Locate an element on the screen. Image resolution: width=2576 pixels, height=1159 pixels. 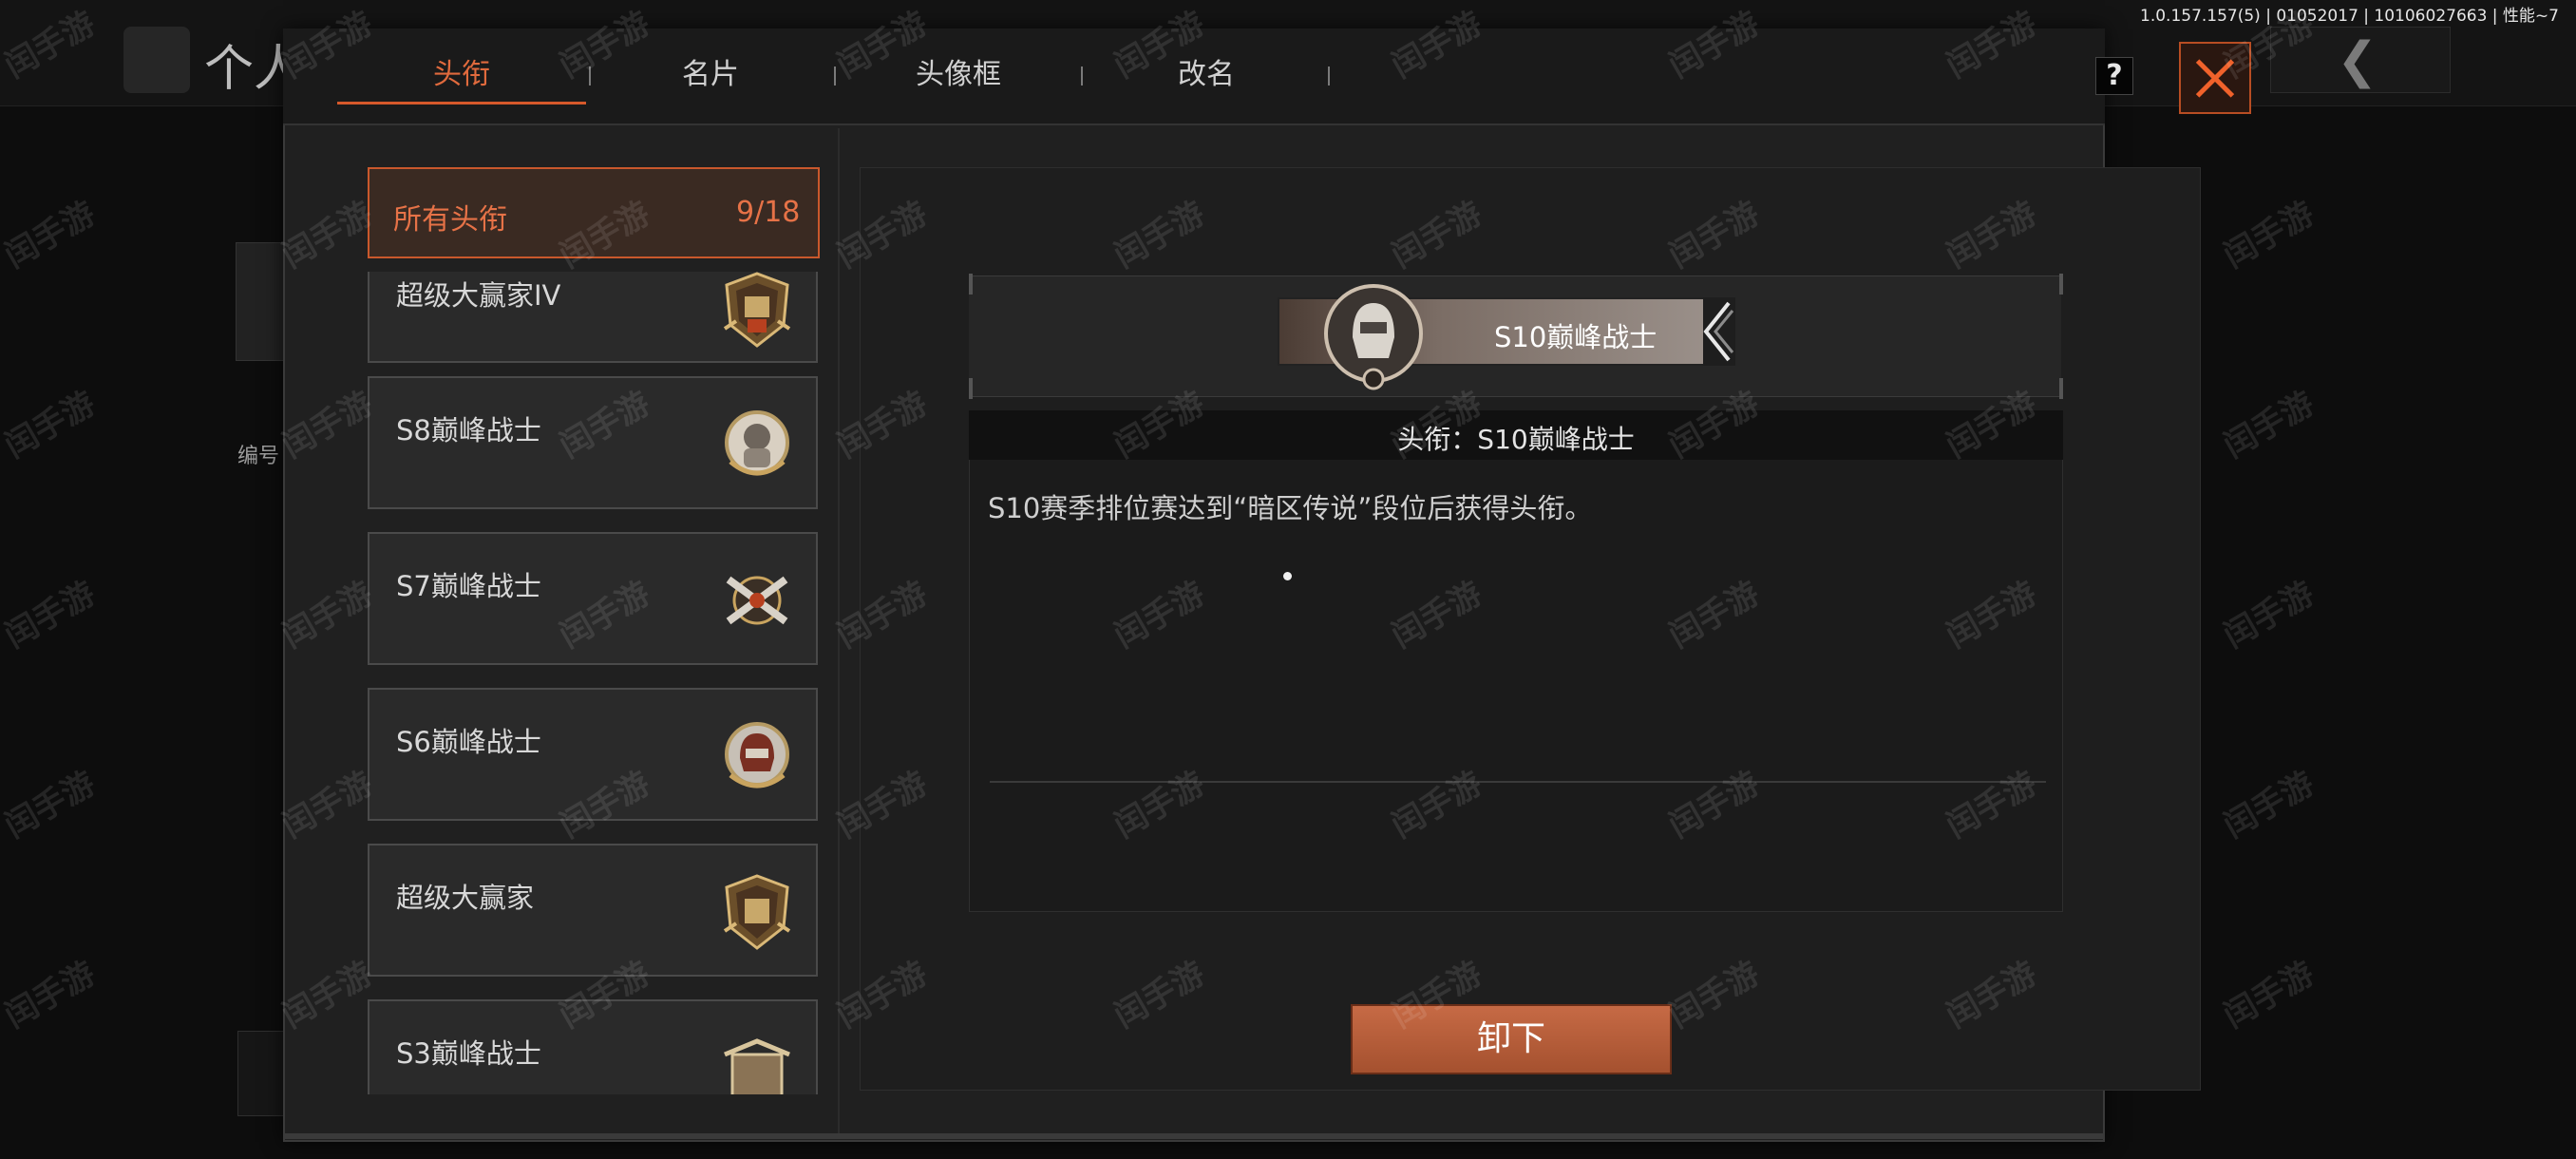
background-id-label: 编号 is located at coordinates (258, 456).